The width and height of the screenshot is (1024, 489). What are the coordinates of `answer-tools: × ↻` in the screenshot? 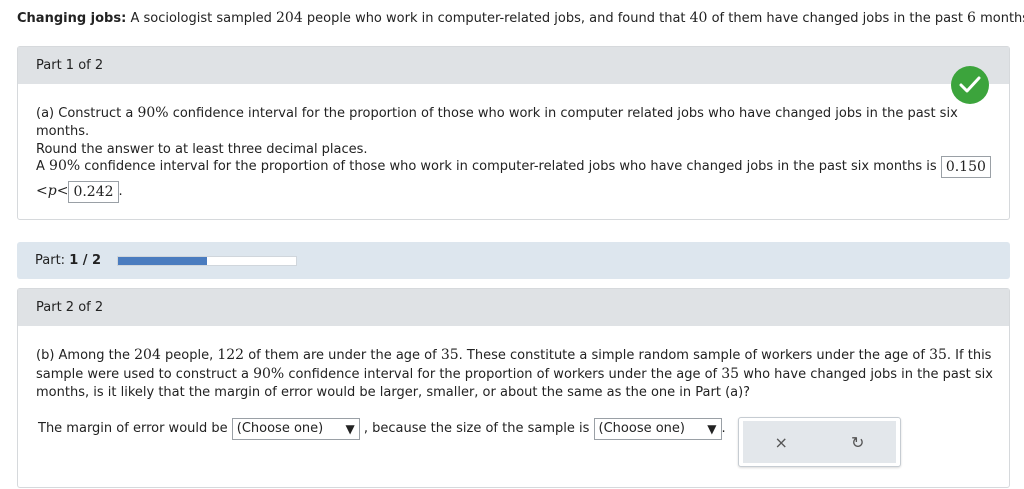 It's located at (819, 442).